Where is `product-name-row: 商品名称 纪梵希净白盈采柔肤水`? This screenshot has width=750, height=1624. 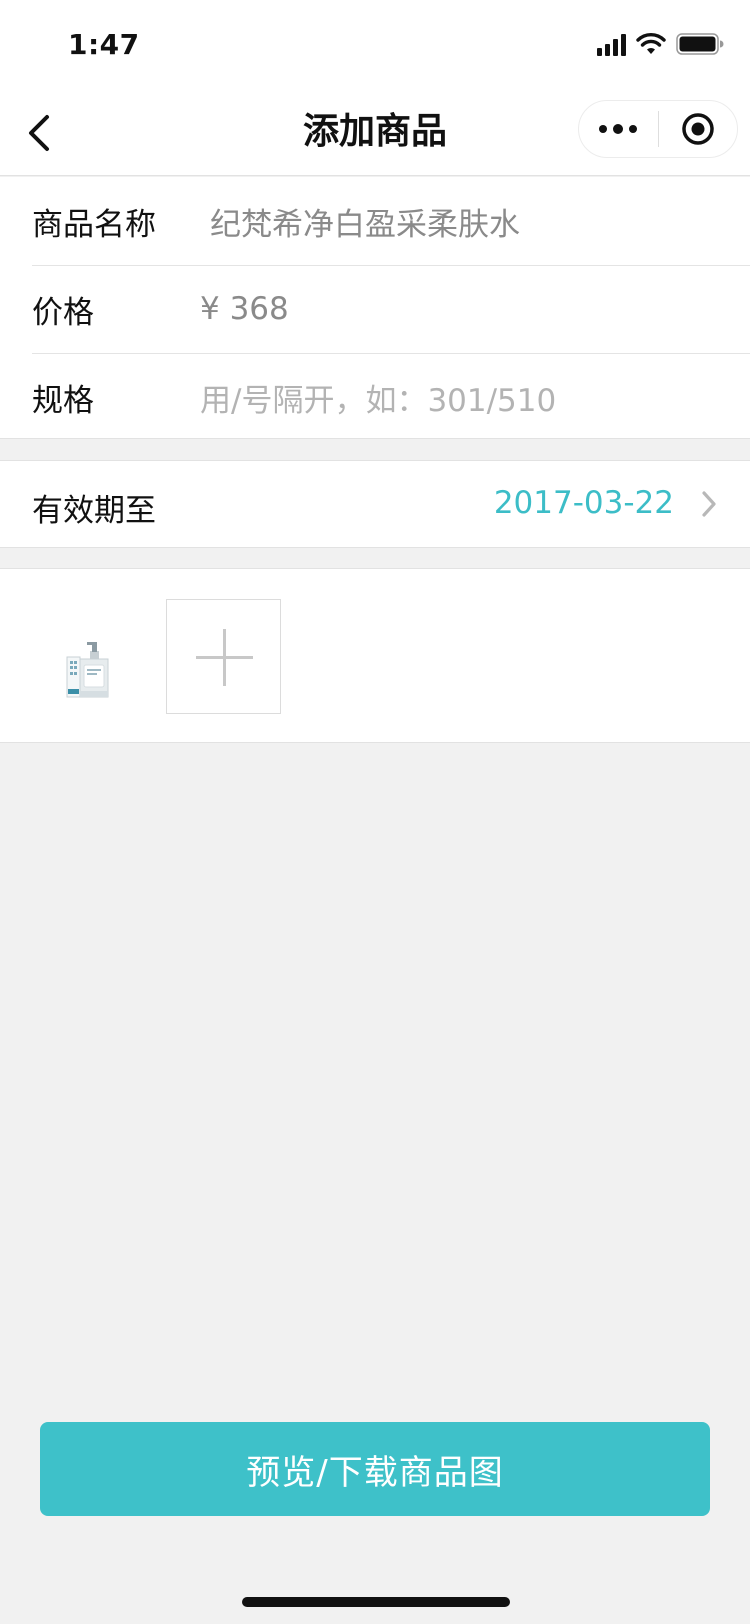 product-name-row: 商品名称 纪梵希净白盈采柔肤水 is located at coordinates (375, 221).